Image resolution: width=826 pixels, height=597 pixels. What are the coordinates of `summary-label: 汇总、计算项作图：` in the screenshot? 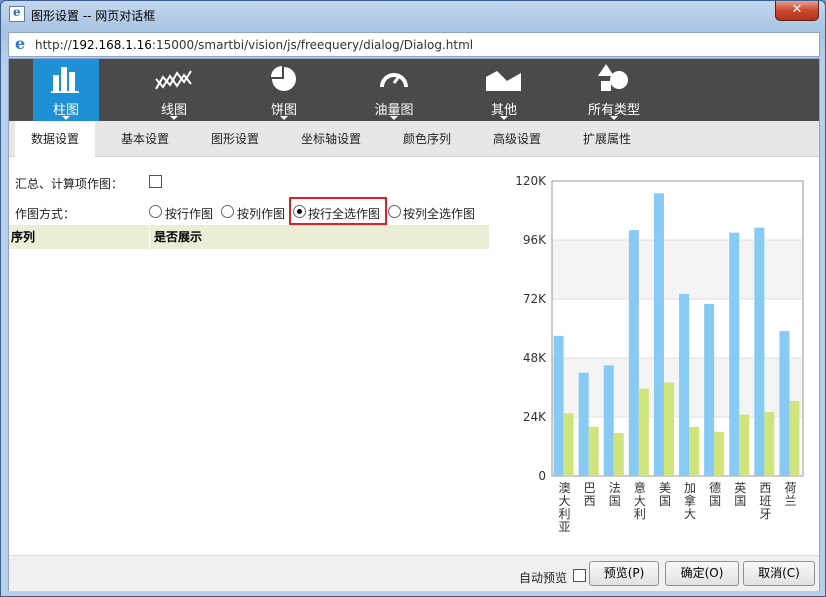 It's located at (69, 184).